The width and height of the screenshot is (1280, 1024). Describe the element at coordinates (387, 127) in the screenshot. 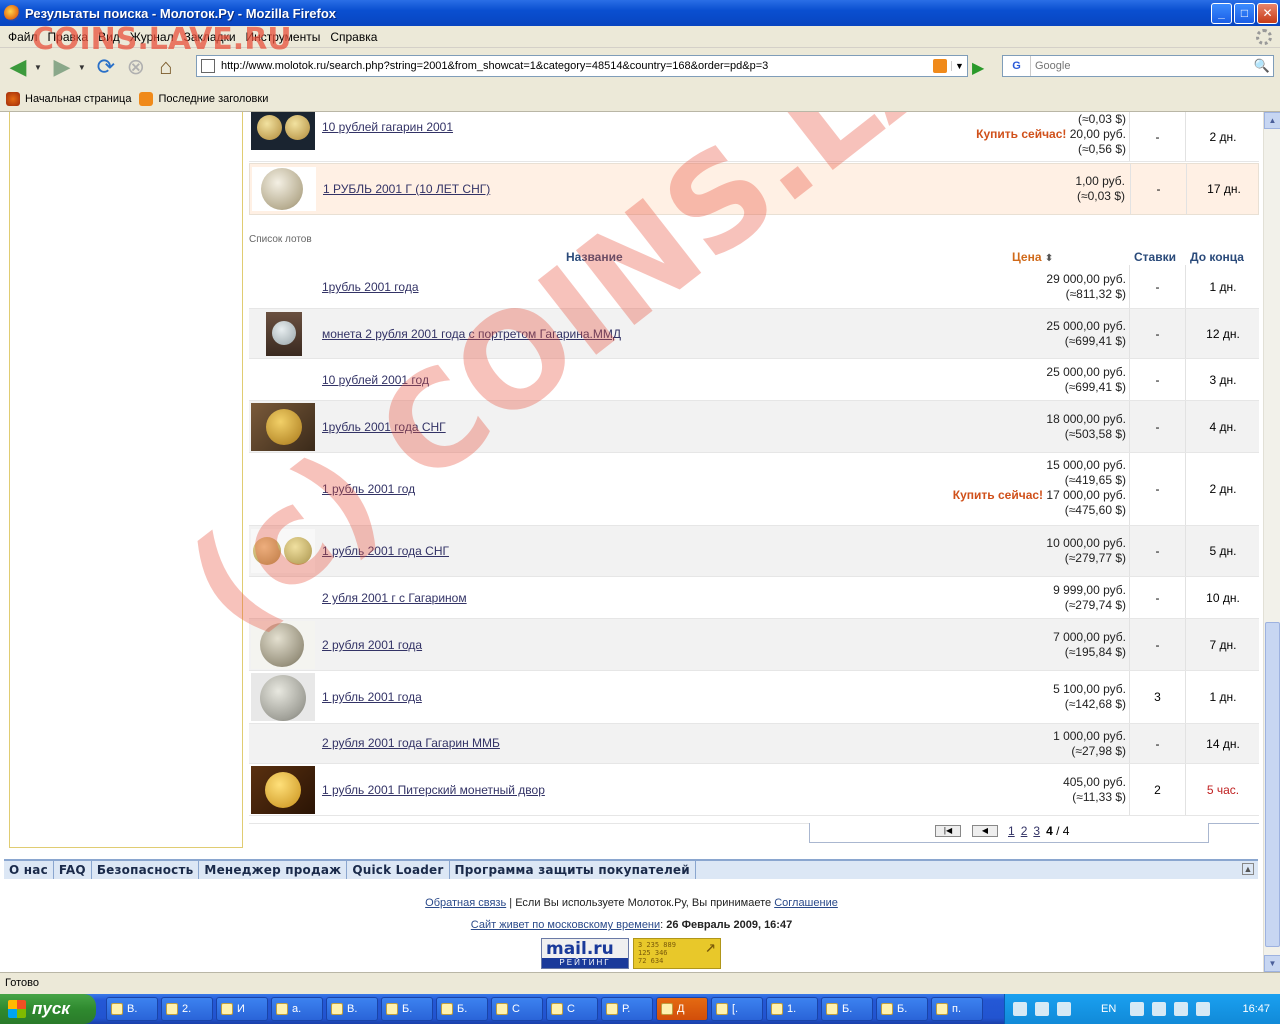

I see `lot-title-link: 10 рублей гагарин 2001` at that location.